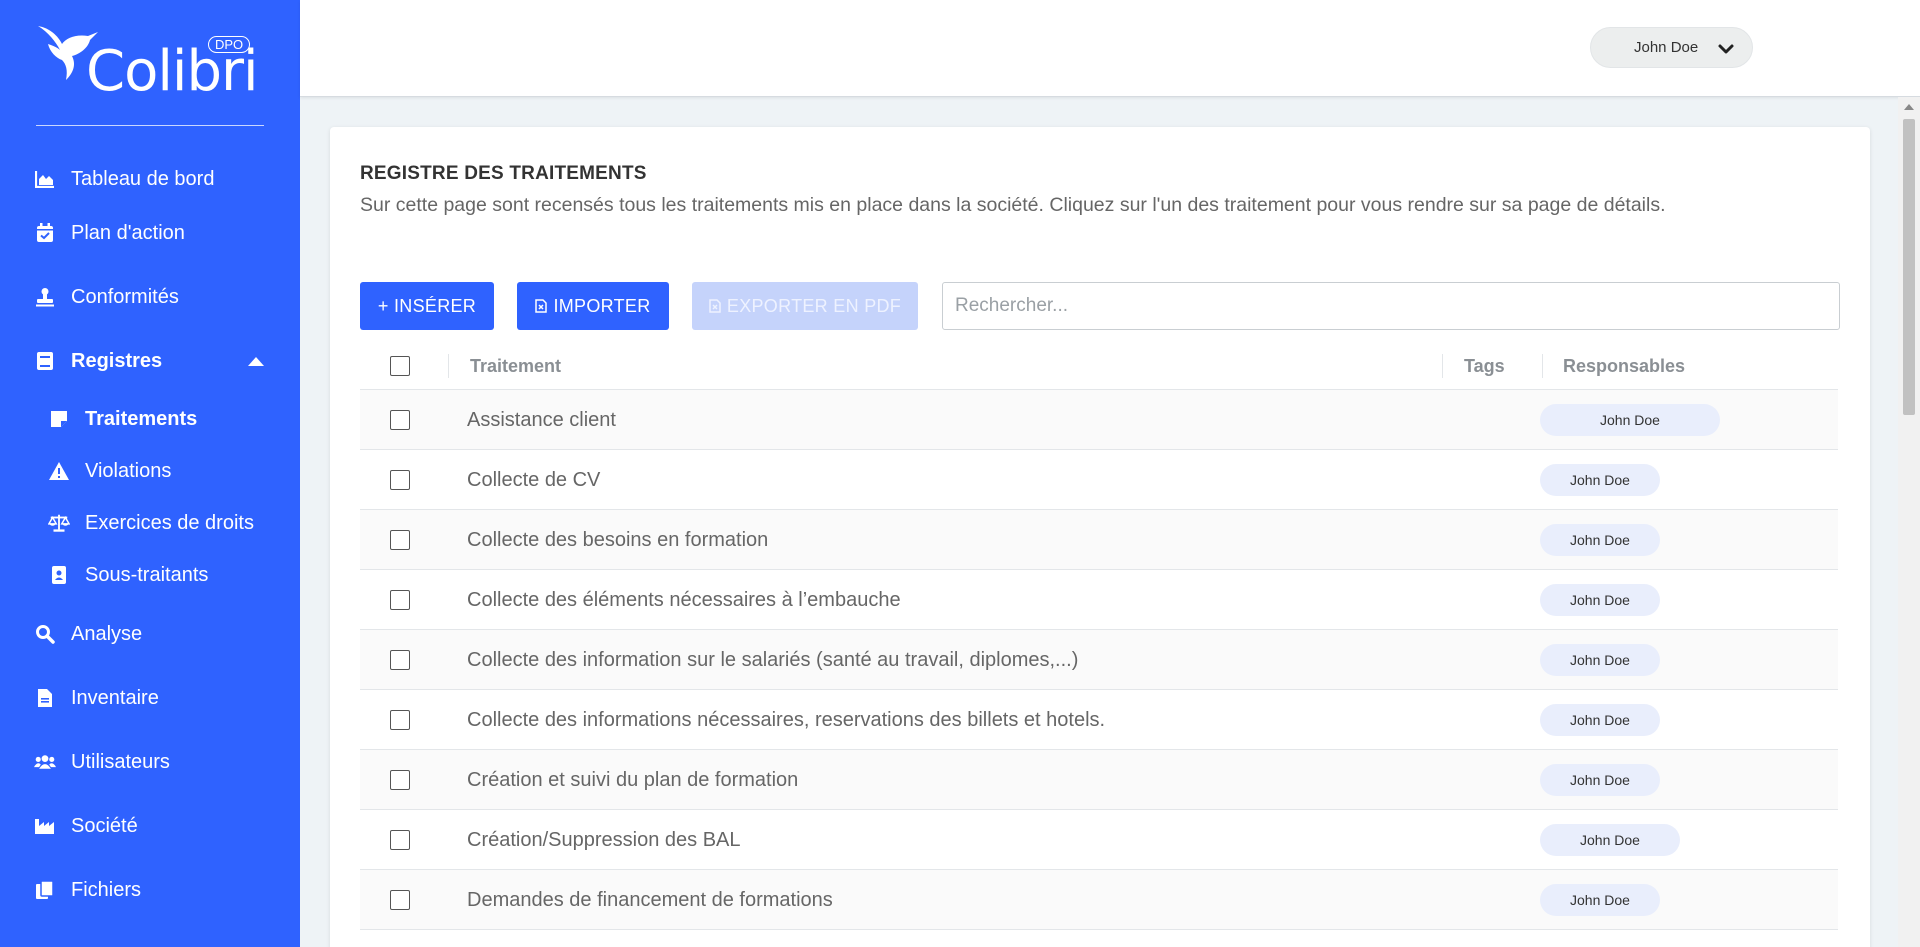 This screenshot has width=1920, height=947. What do you see at coordinates (151, 61) in the screenshot?
I see `colibri-logo: Colibri DPO` at bounding box center [151, 61].